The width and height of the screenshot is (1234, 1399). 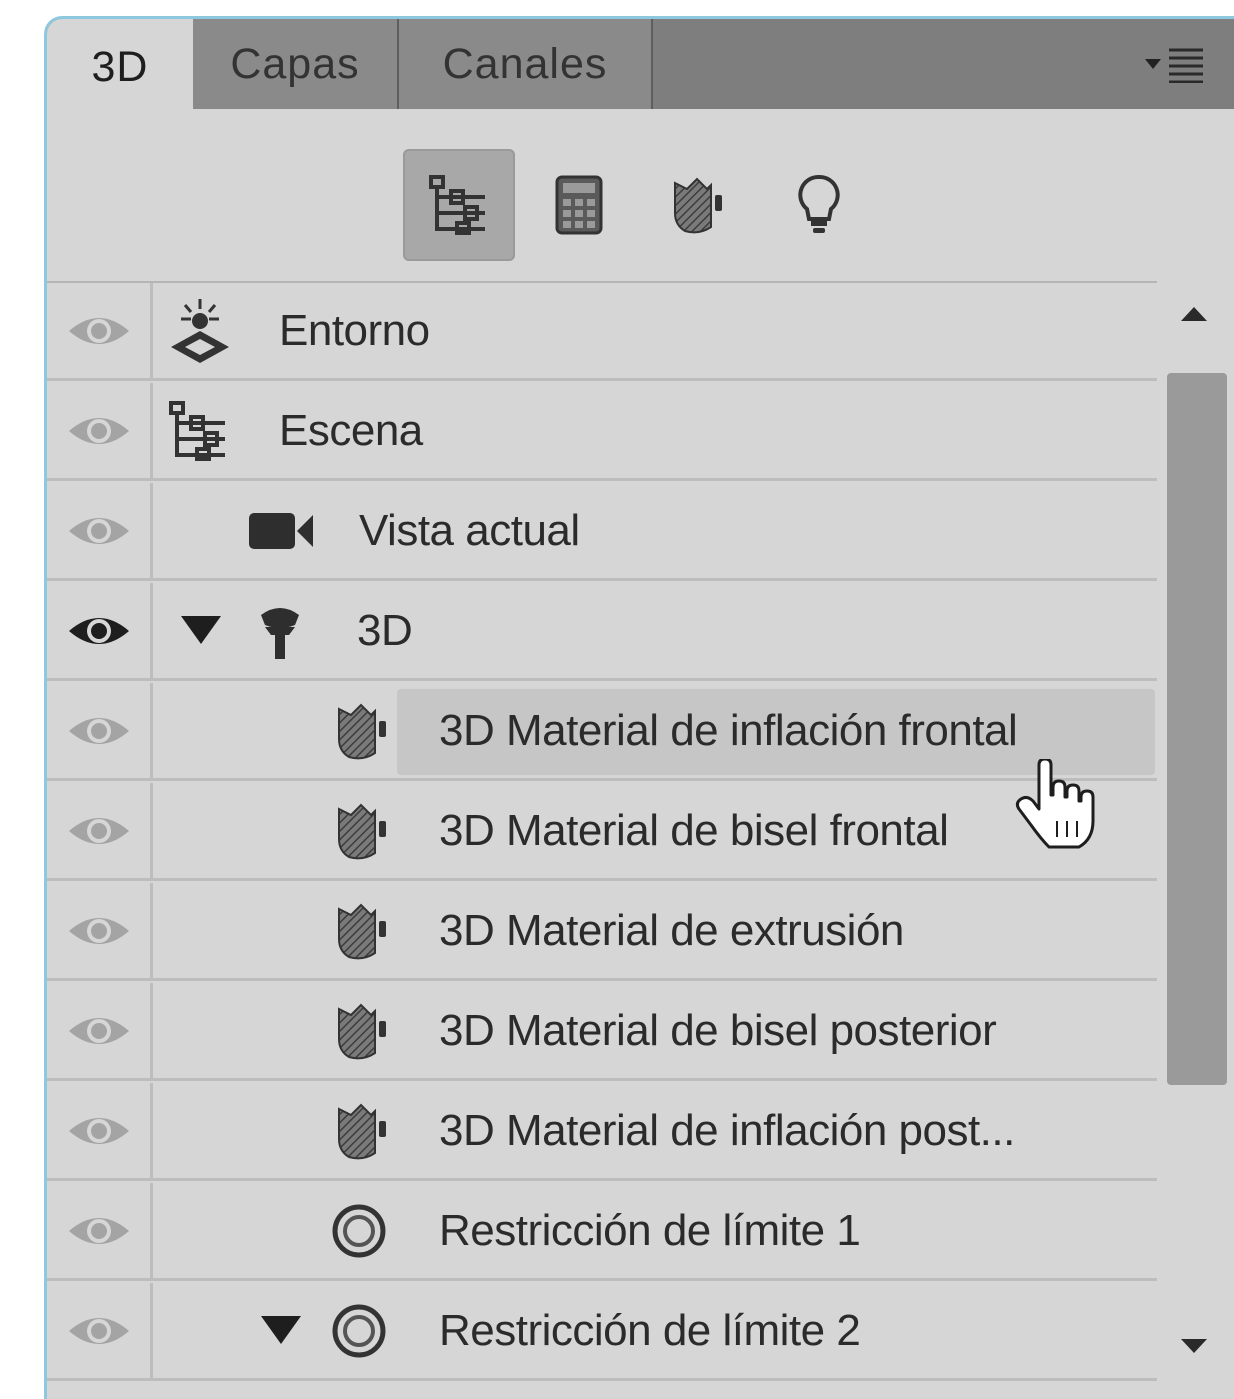 I want to click on scene-filter-button, so click(x=459, y=205).